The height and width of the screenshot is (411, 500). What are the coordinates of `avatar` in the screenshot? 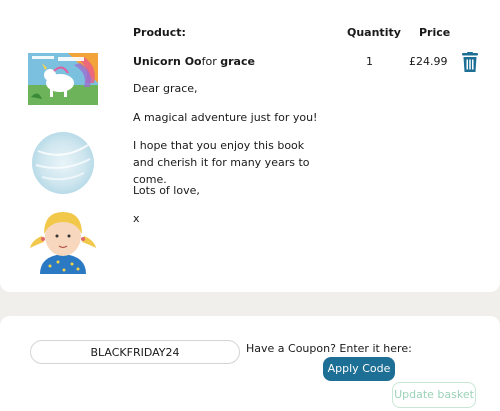 It's located at (63, 240).